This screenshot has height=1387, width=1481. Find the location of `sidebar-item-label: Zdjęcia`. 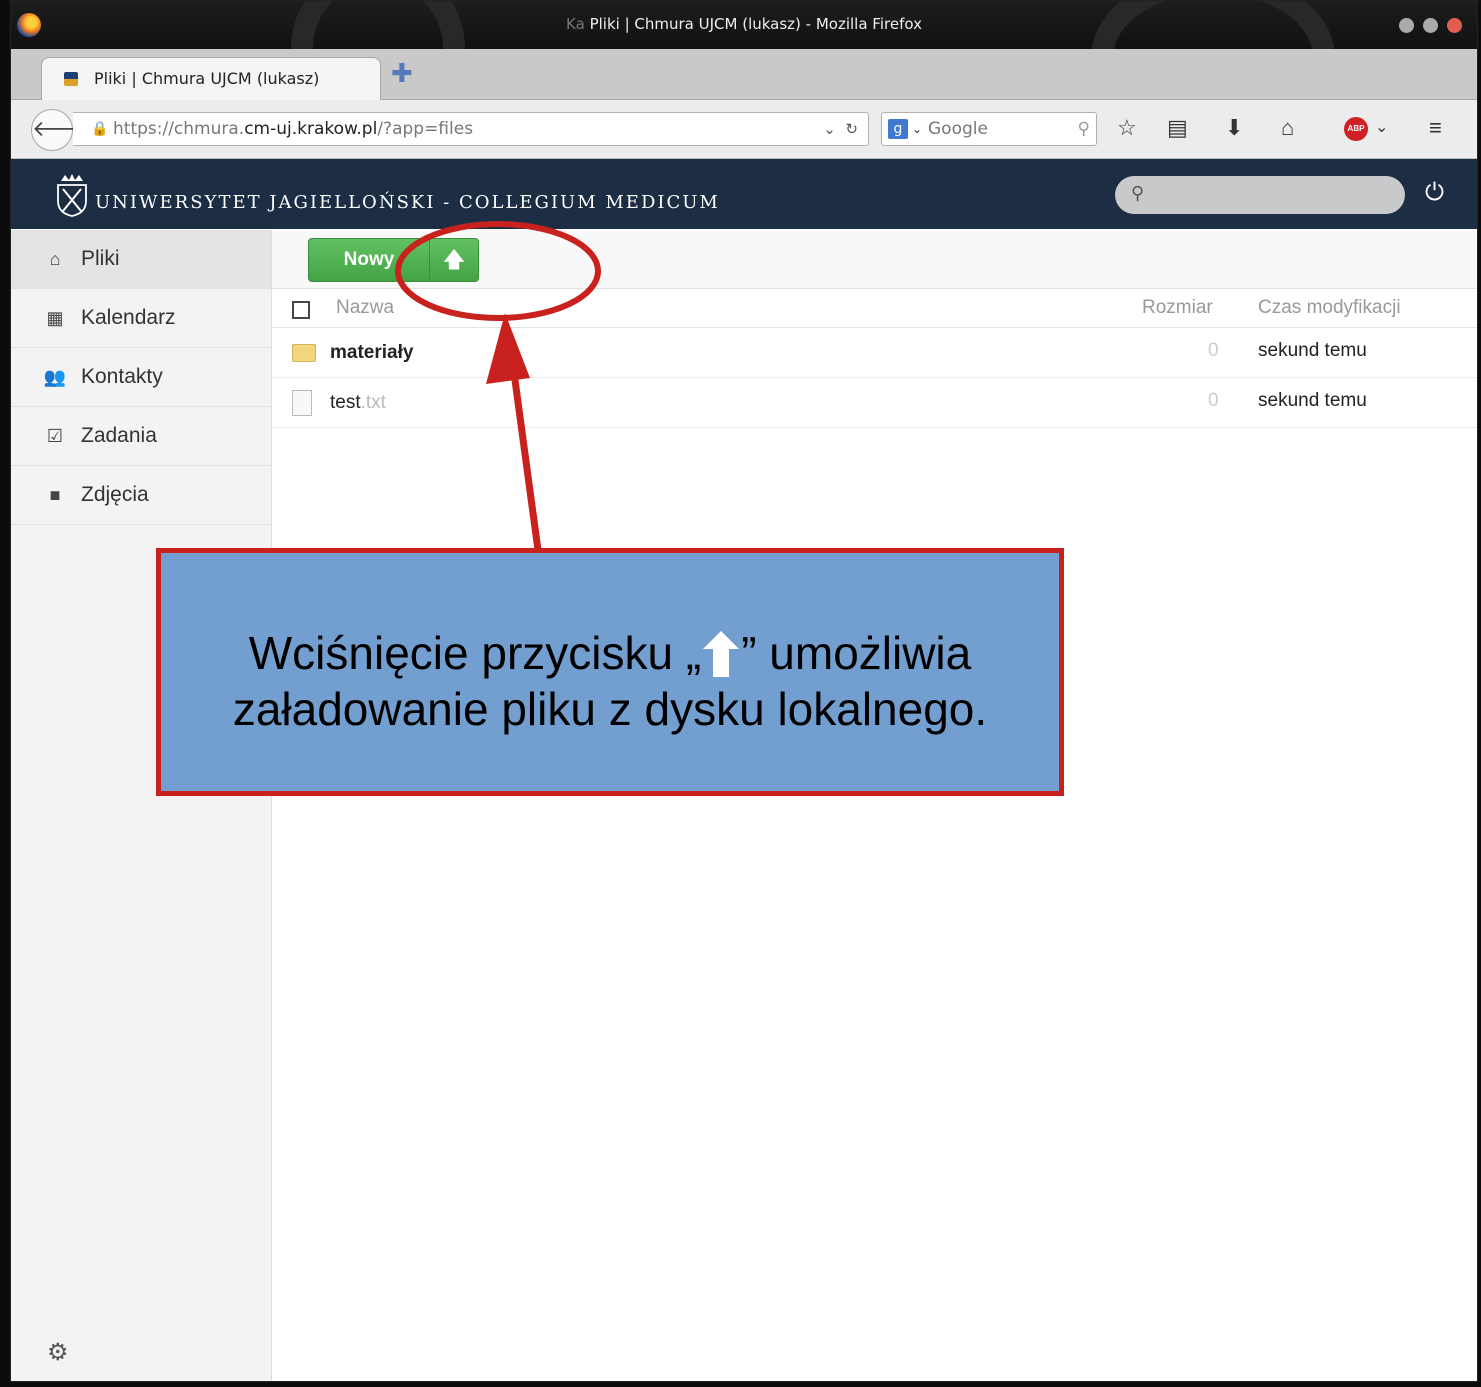

sidebar-item-label: Zdjęcia is located at coordinates (115, 494).